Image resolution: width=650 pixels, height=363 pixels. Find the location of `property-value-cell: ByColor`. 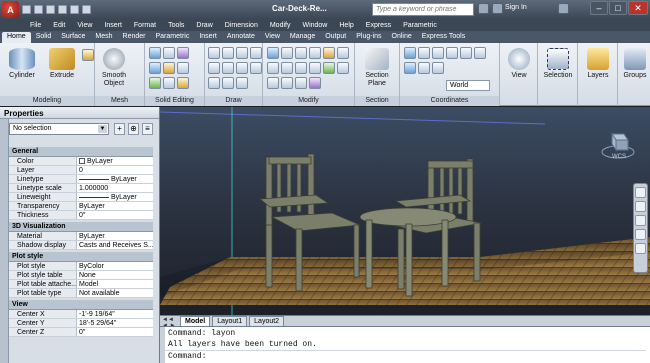

property-value-cell: ByColor is located at coordinates (115, 266).